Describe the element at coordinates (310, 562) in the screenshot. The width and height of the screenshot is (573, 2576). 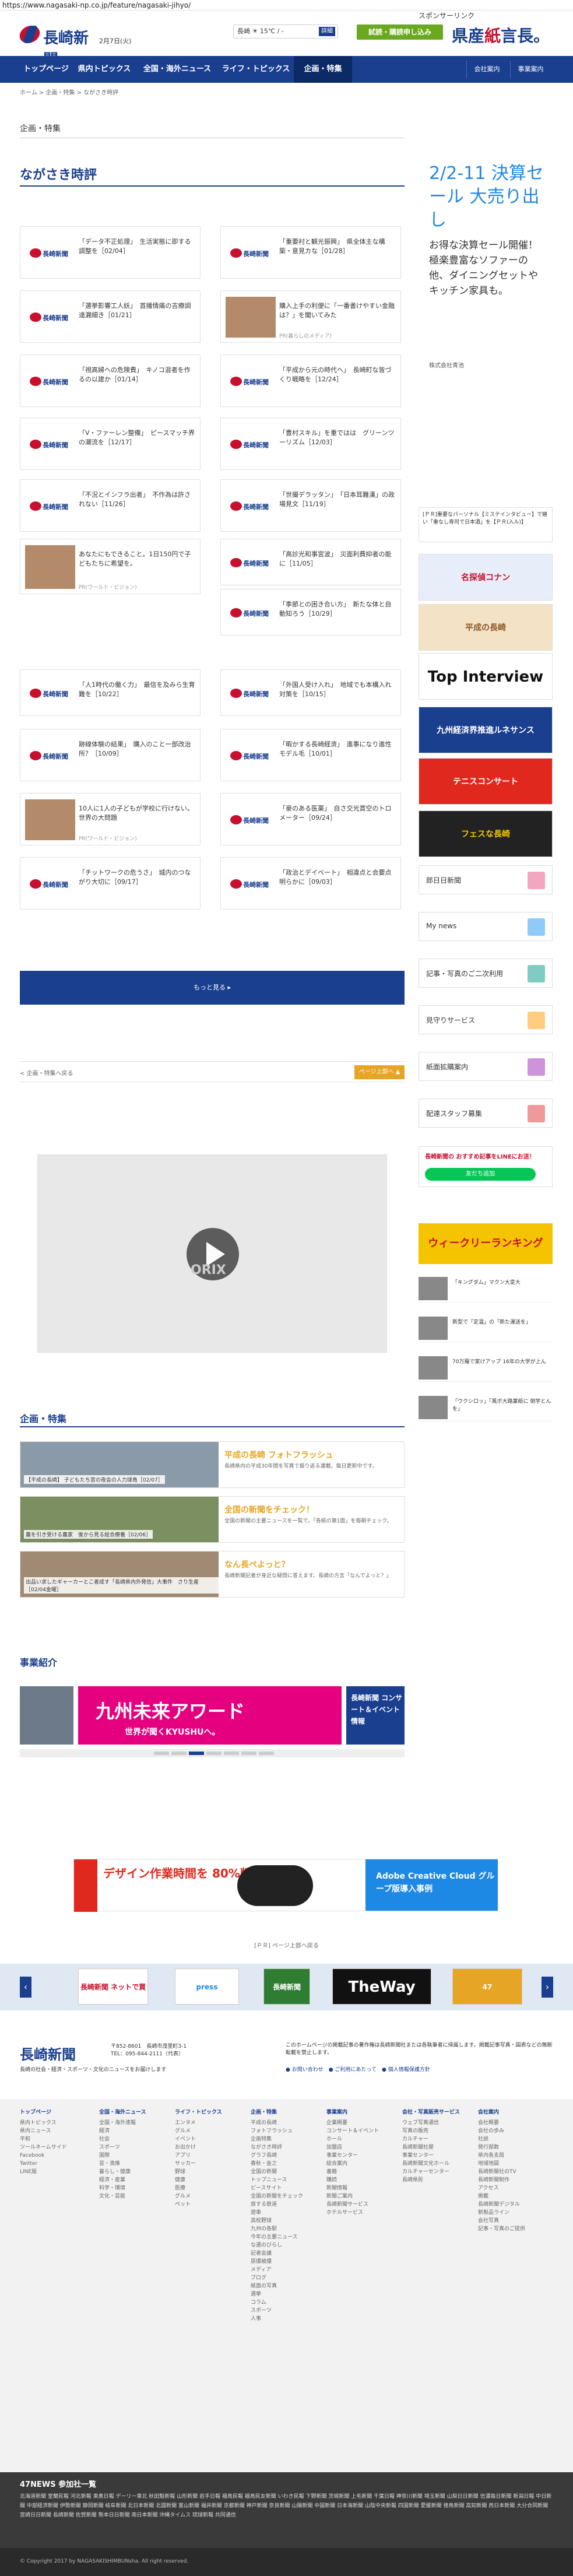
I see `article-card: 「高診光和事宮波」 災面利費抑者の能に［11/05］` at that location.